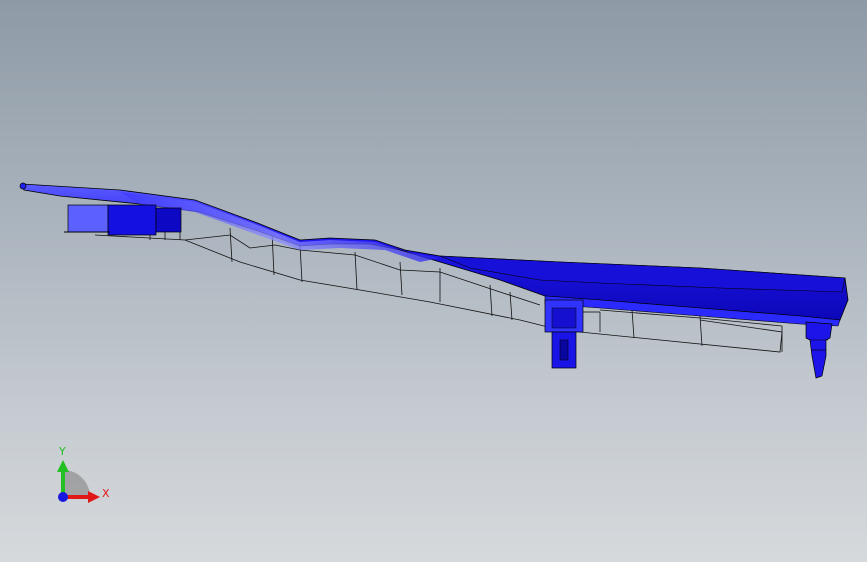 This screenshot has height=562, width=867. I want to click on center-post-slot, so click(564, 350).